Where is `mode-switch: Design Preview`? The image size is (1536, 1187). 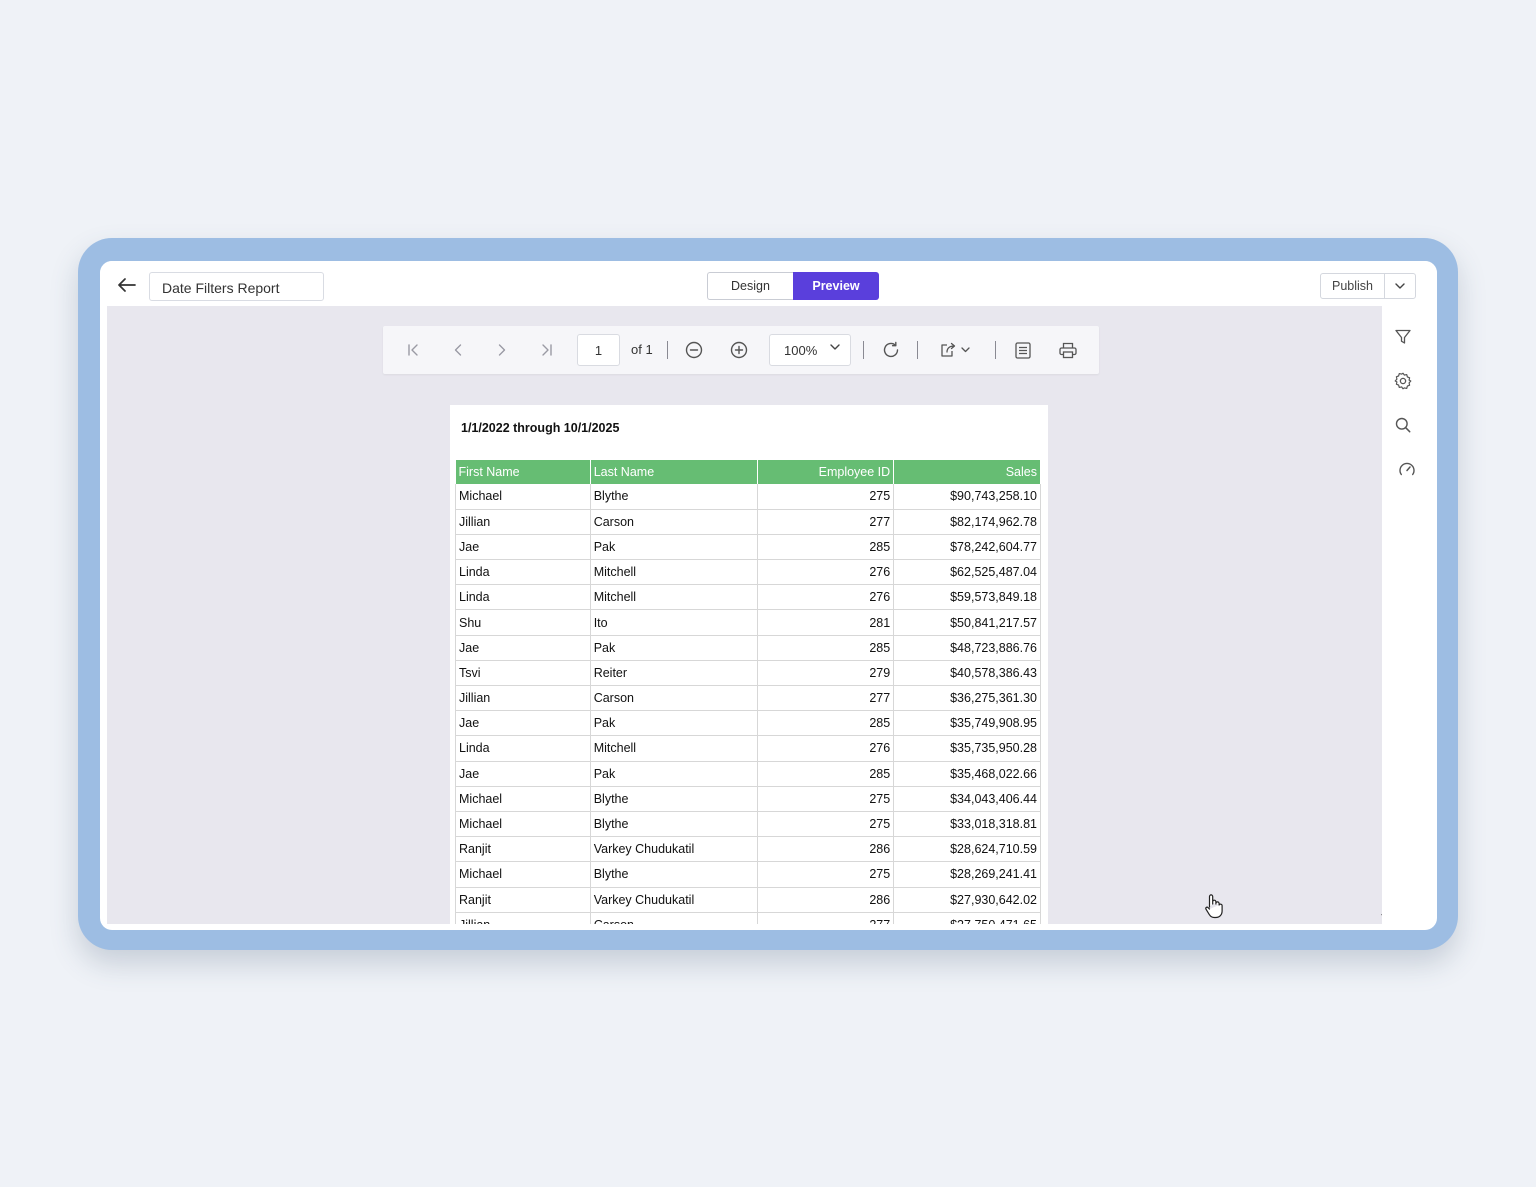
mode-switch: Design Preview is located at coordinates (793, 286).